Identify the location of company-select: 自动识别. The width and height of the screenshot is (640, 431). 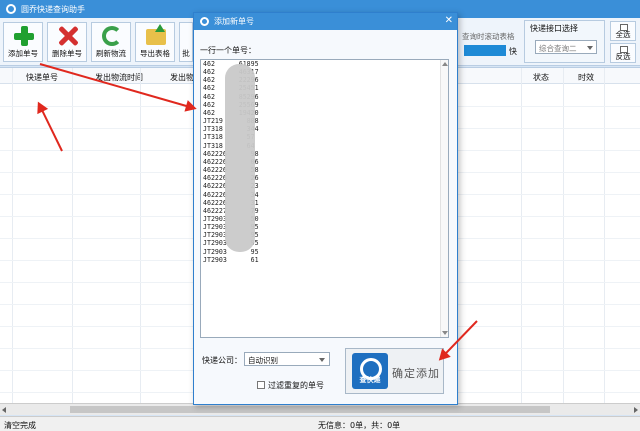
(287, 359).